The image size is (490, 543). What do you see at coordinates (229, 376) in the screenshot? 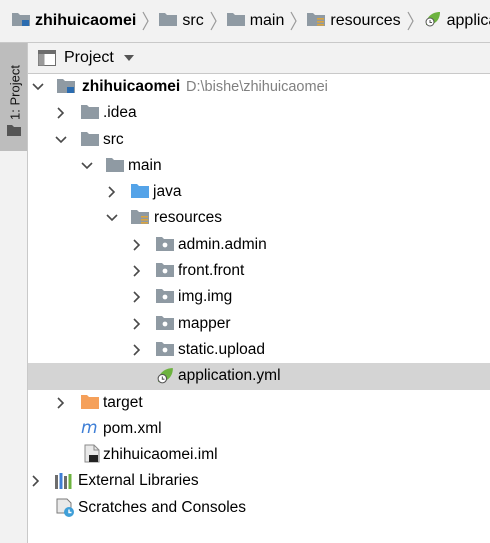
I see `node-label: application.yml` at bounding box center [229, 376].